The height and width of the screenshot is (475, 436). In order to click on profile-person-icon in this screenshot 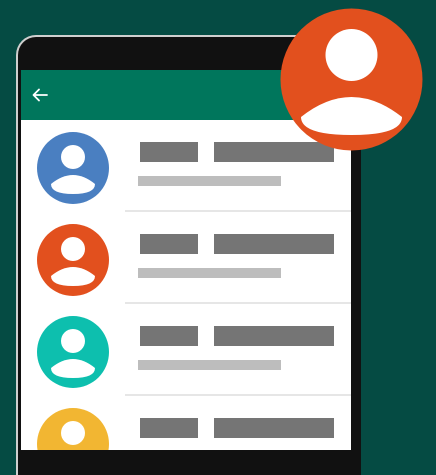, I will do `click(351, 79)`.